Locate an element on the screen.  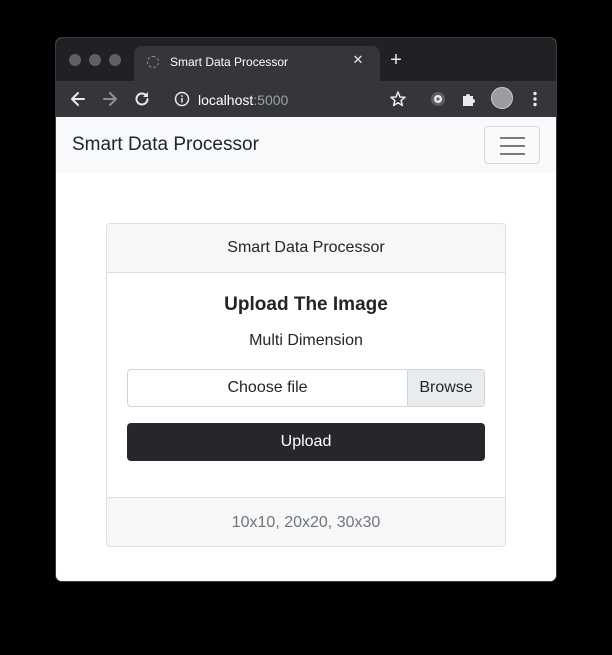
browser-toolbar: localhost:5000 is located at coordinates (306, 99).